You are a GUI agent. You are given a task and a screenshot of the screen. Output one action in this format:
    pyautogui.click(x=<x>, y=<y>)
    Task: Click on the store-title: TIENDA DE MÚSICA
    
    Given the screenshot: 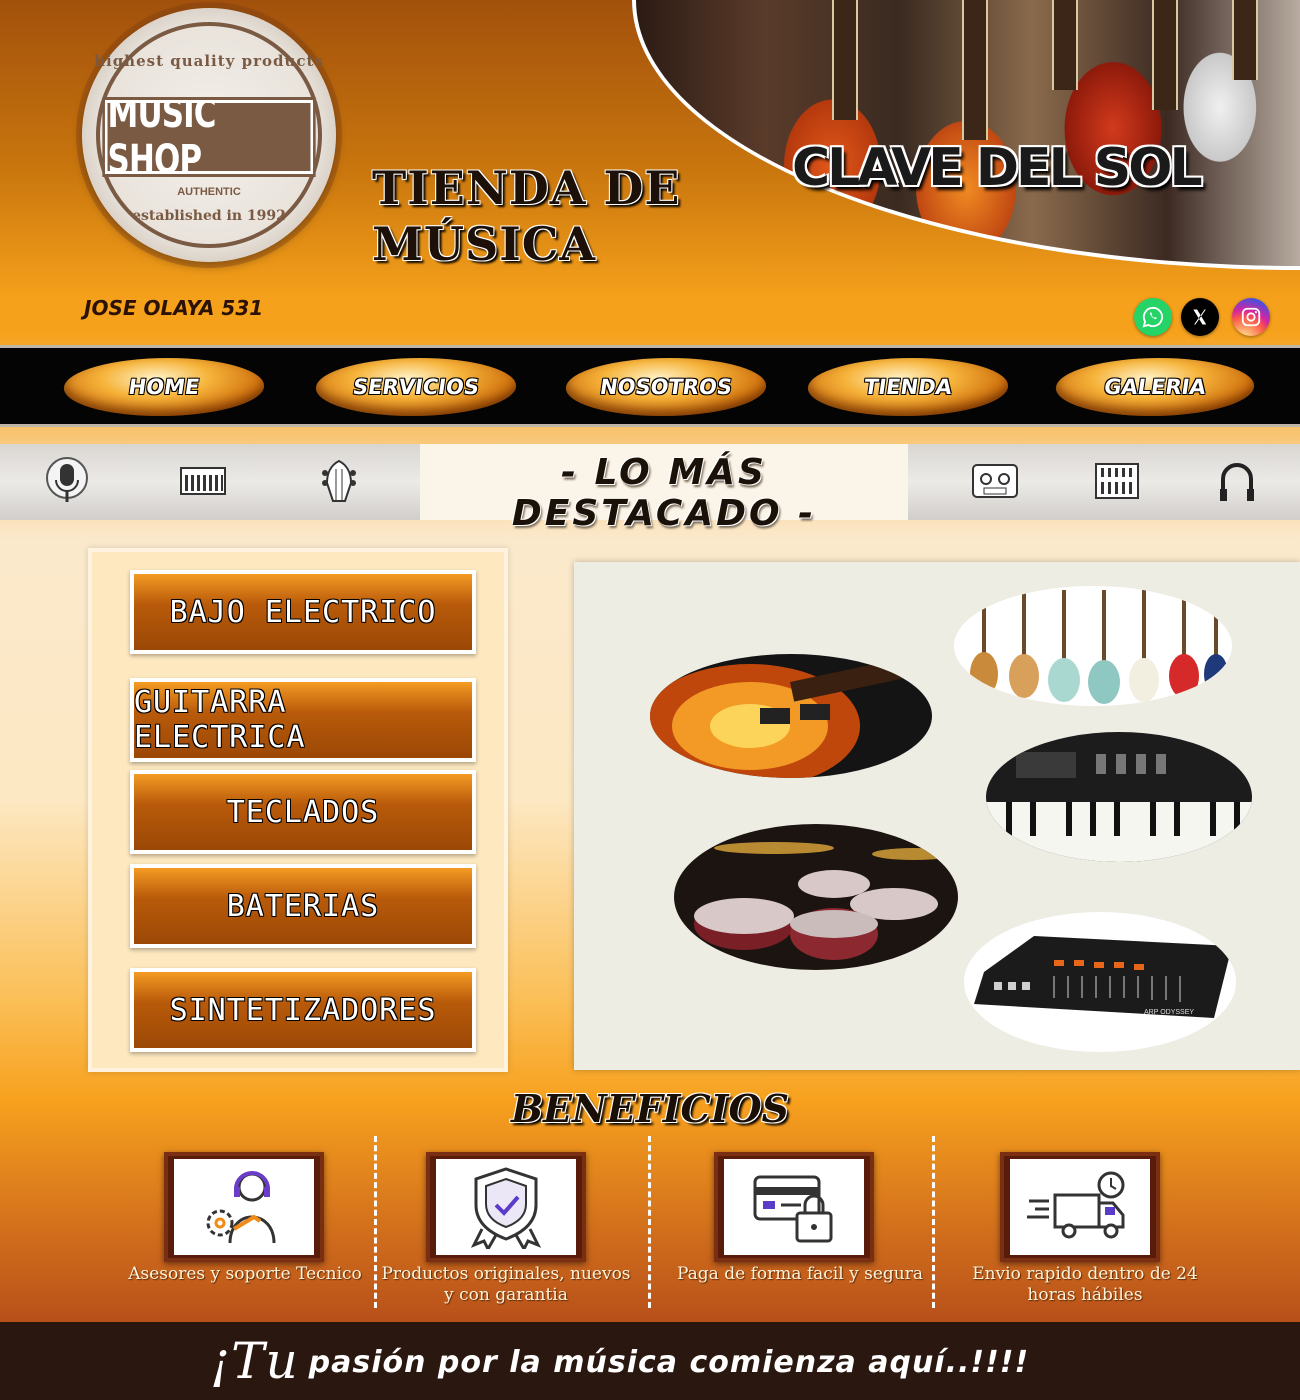 What is the action you would take?
    pyautogui.click(x=526, y=216)
    